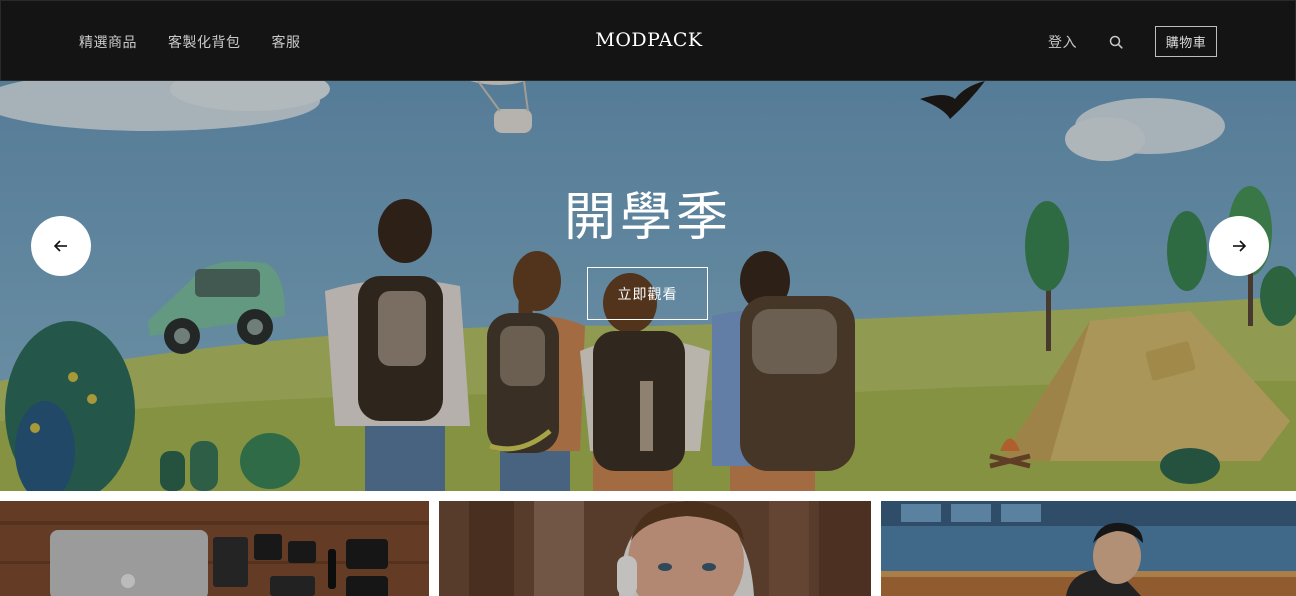  Describe the element at coordinates (1132, 41) in the screenshot. I see `header-actions: 登入 購物車` at that location.